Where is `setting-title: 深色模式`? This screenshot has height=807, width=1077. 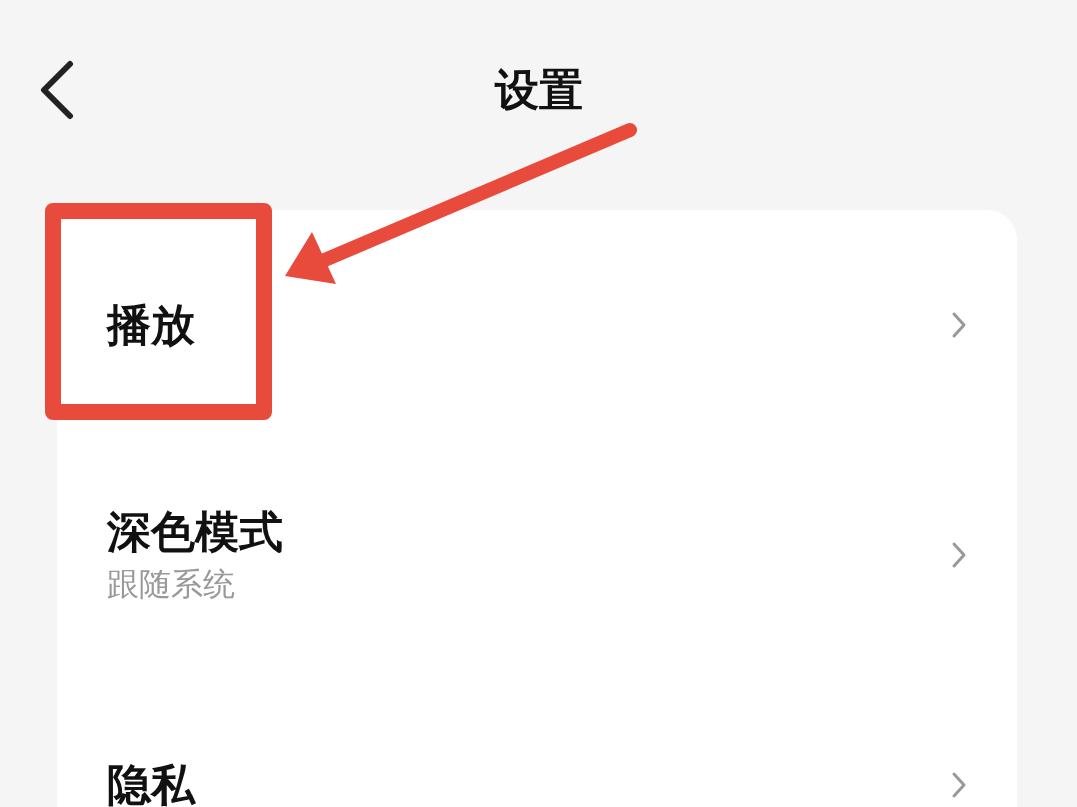
setting-title: 深色模式 is located at coordinates (195, 532).